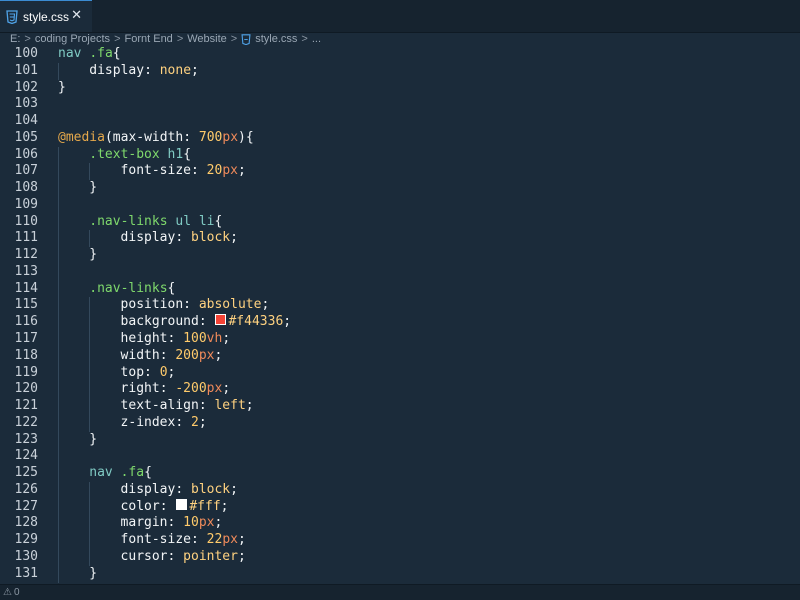  What do you see at coordinates (400, 272) in the screenshot?
I see `code-line: 113` at bounding box center [400, 272].